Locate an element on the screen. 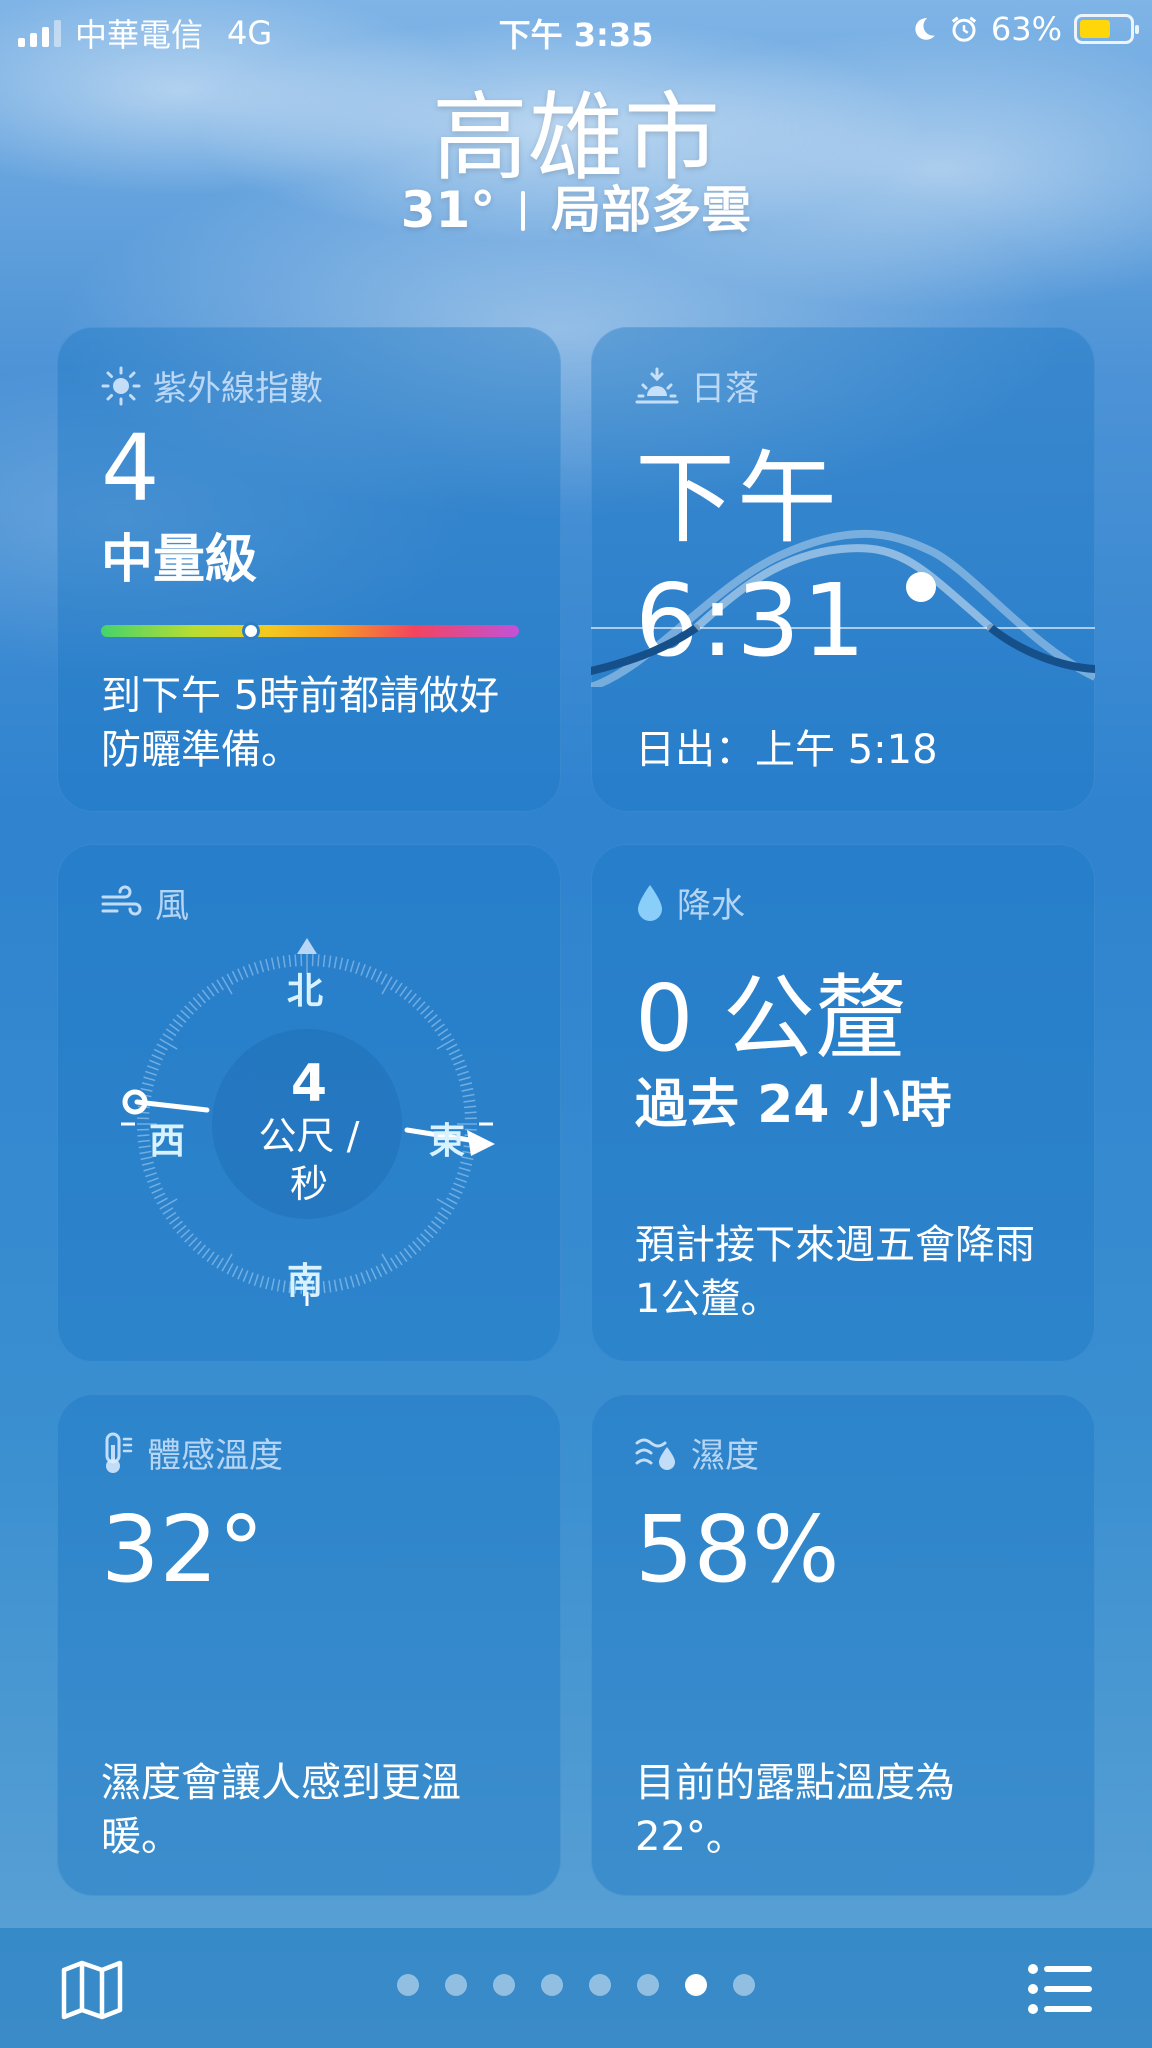 The height and width of the screenshot is (2048, 1152). feels-like-card: 體感溫度 32° 濕度會讓人感到更溫暖。 is located at coordinates (309, 1645).